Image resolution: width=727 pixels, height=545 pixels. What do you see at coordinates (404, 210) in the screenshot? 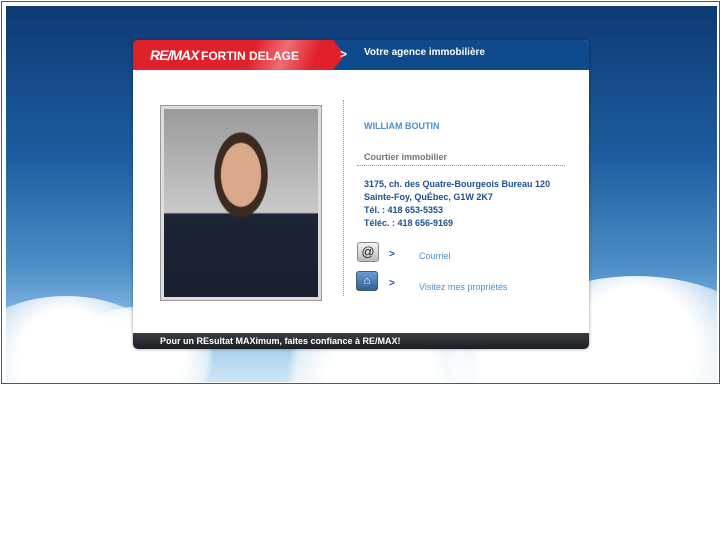
I see `phone: Tél. : 418 653-5353` at bounding box center [404, 210].